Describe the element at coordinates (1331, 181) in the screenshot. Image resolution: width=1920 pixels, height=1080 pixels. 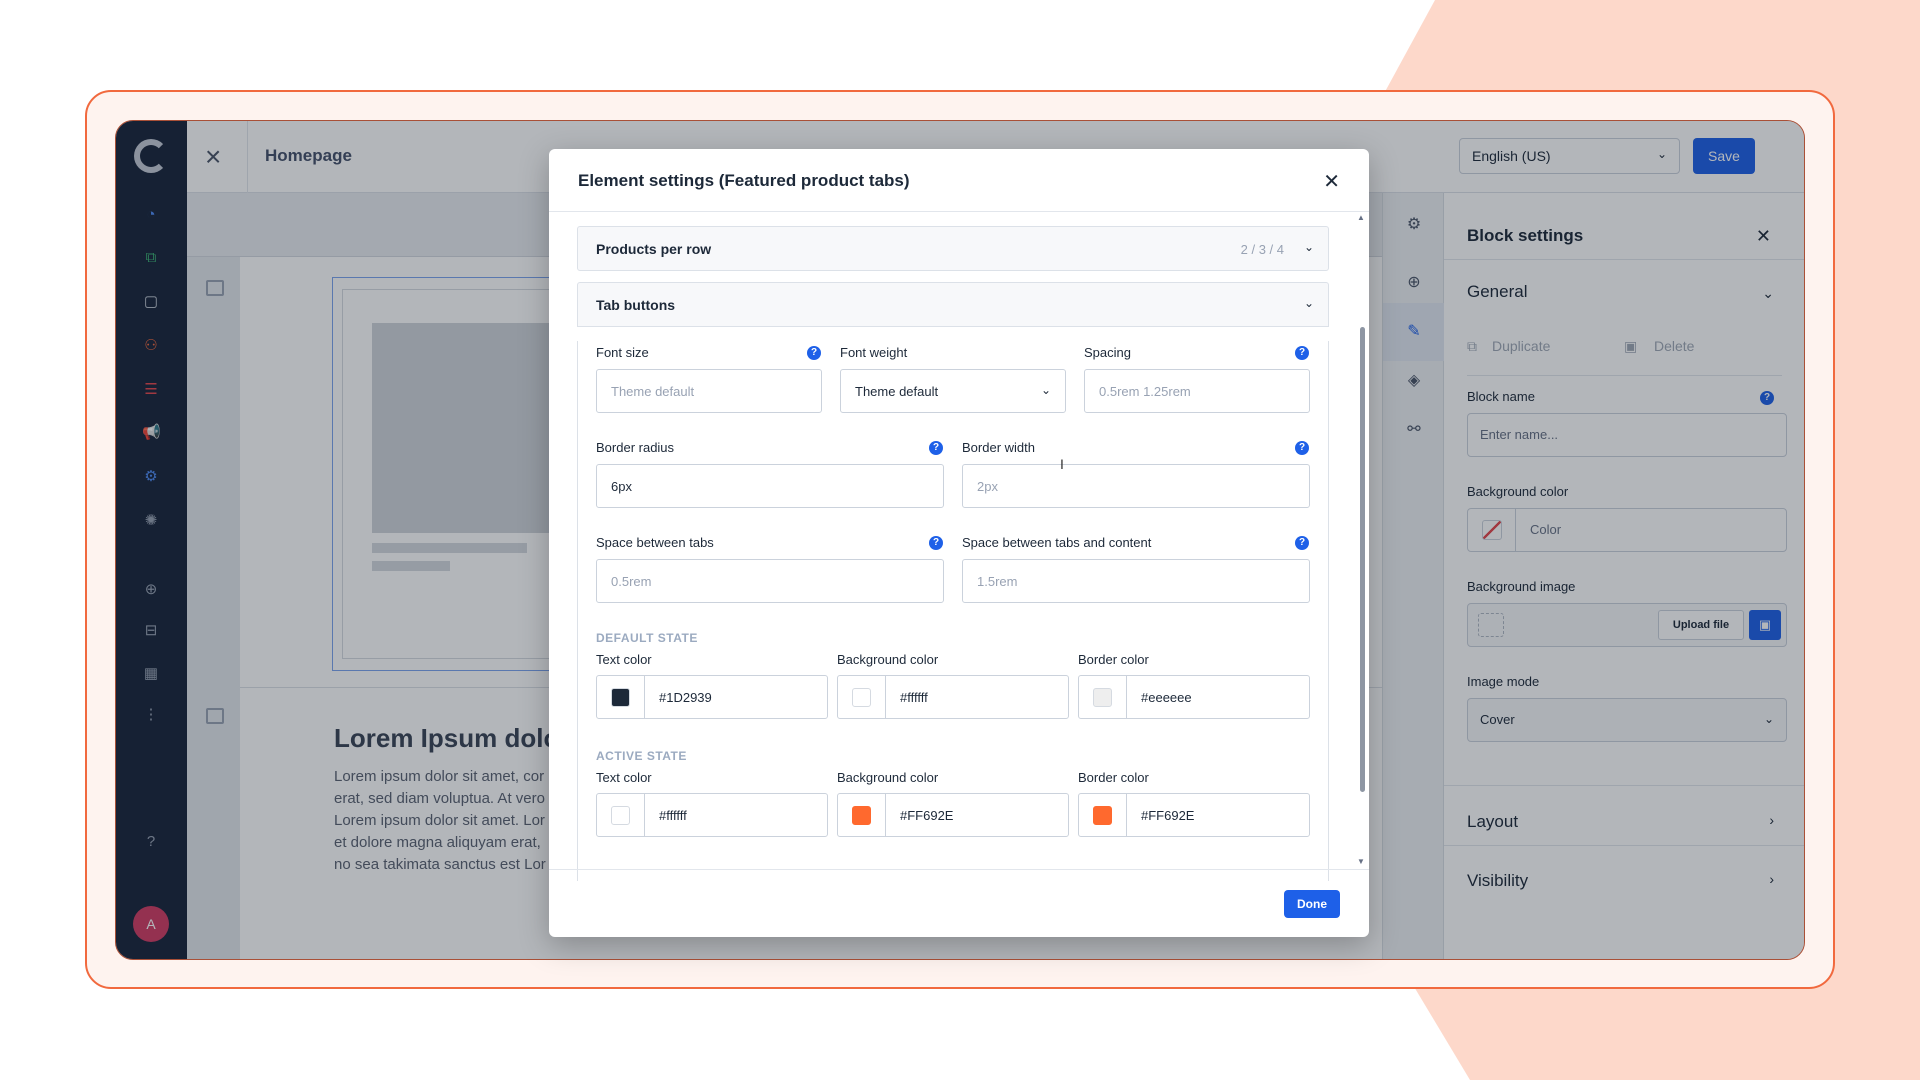
I see `close-icon: ✕` at that location.